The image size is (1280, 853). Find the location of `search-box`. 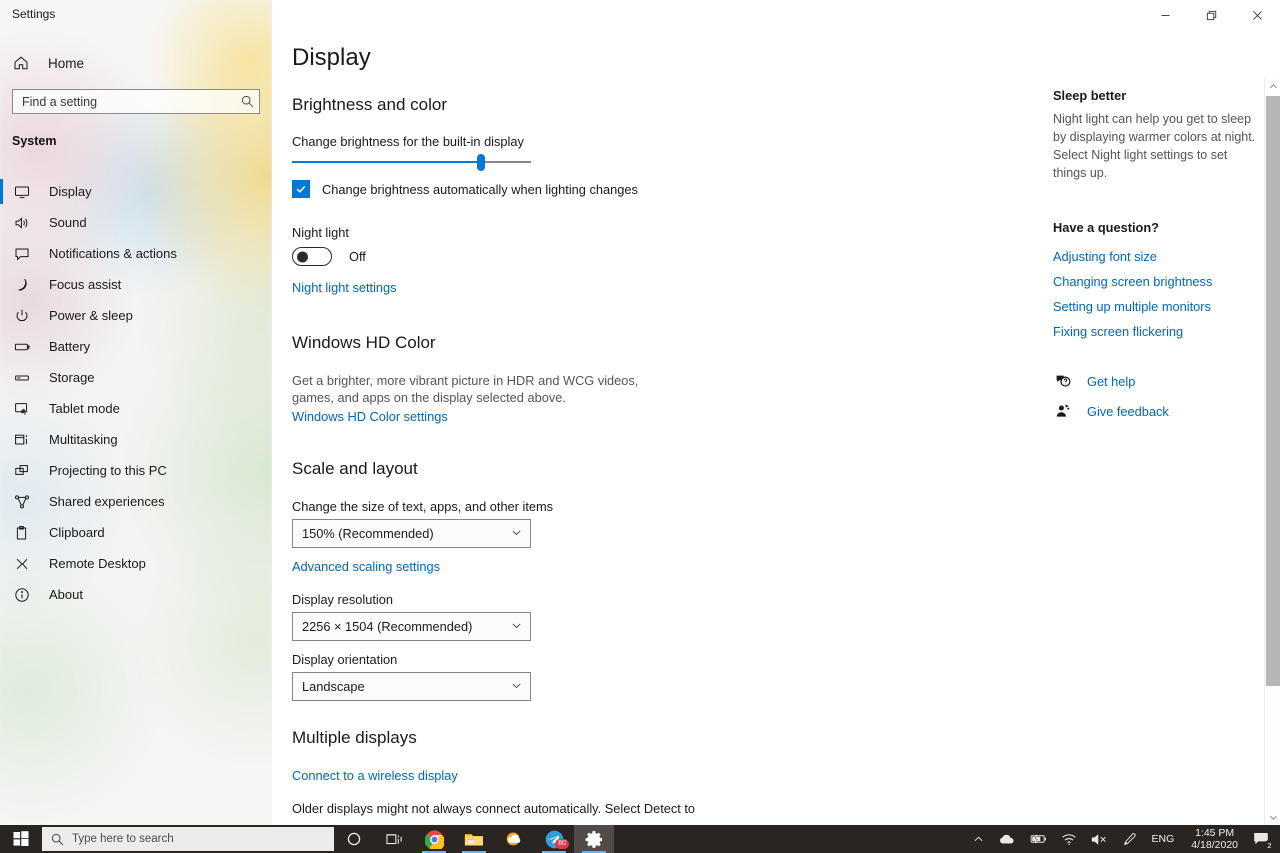

search-box is located at coordinates (136, 101).